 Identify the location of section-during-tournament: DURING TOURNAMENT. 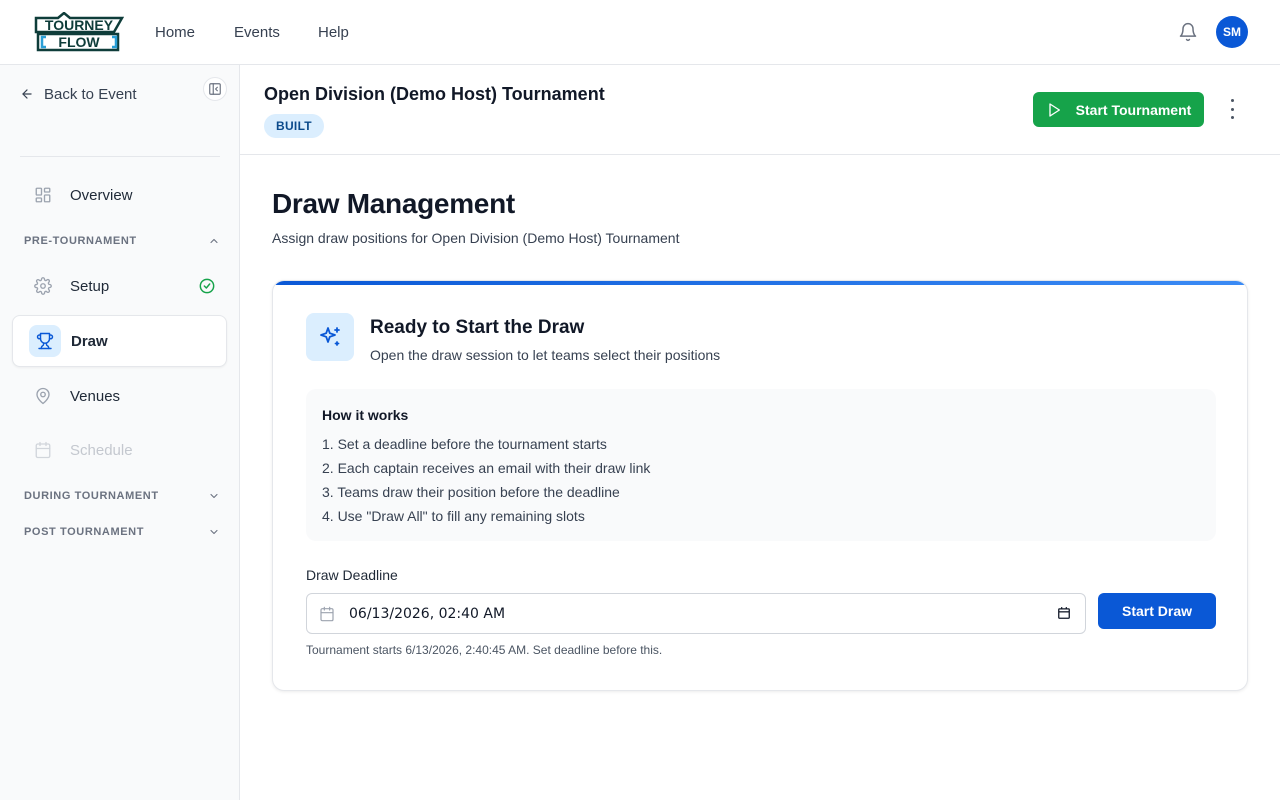
(122, 496).